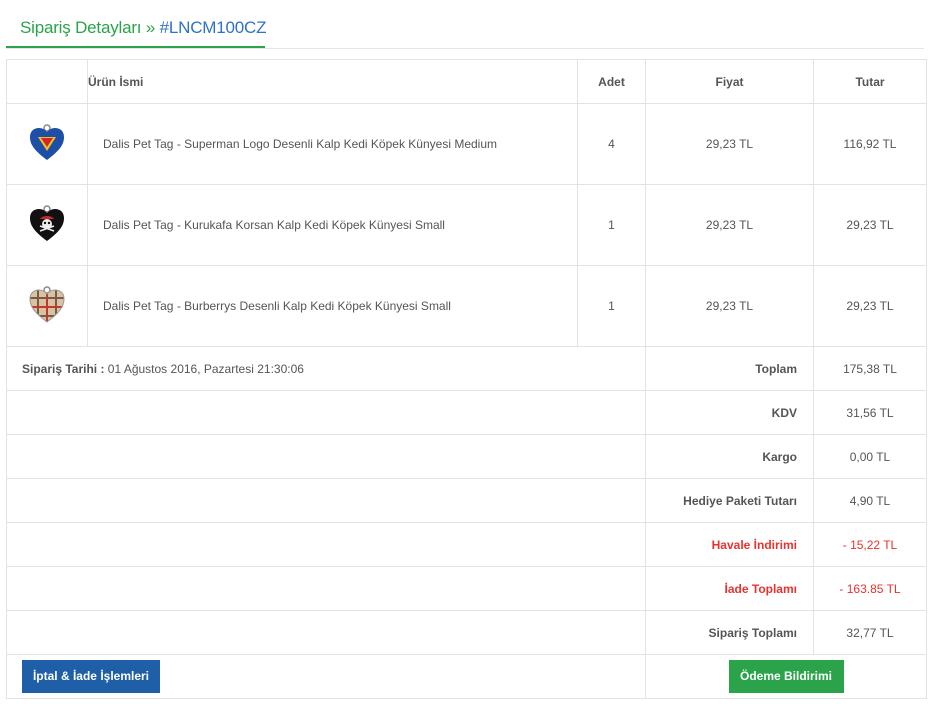 This screenshot has height=704, width=934. Describe the element at coordinates (729, 500) in the screenshot. I see `hediye-label: Hediye Paketi Tutarı` at that location.